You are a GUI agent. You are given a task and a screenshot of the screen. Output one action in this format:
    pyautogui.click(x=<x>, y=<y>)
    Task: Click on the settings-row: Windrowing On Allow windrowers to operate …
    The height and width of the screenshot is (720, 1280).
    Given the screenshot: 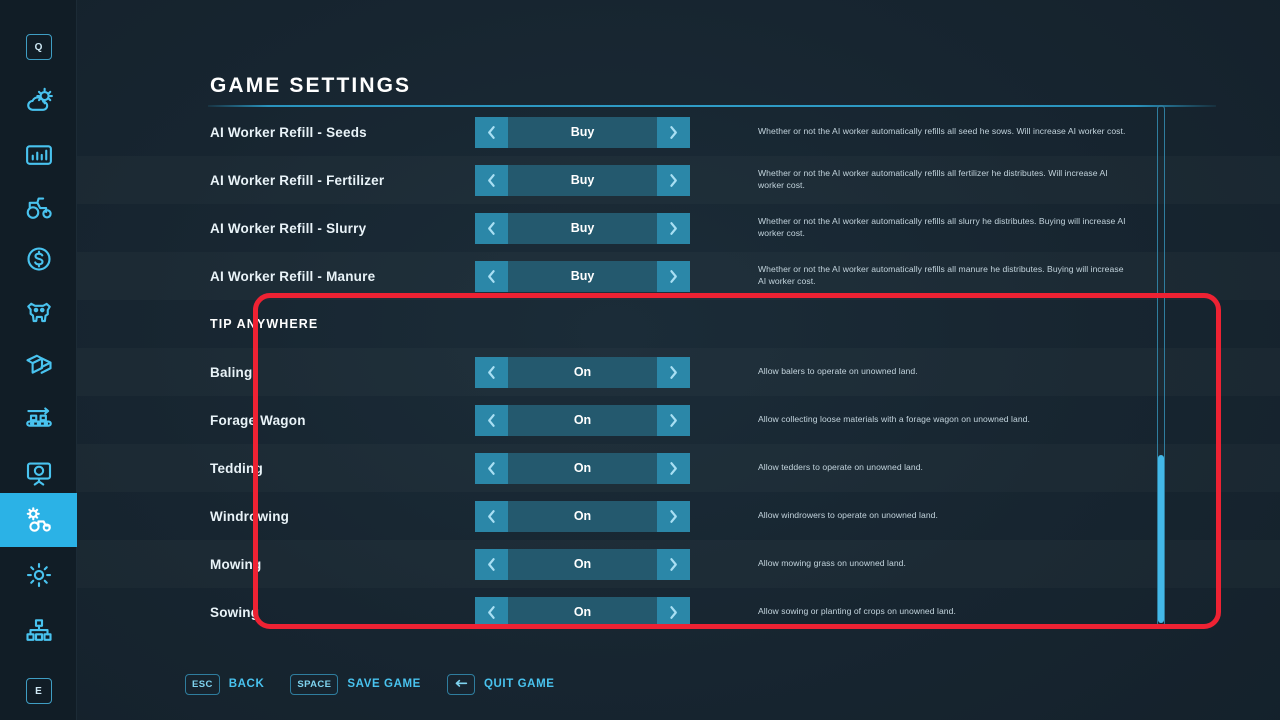 What is the action you would take?
    pyautogui.click(x=678, y=516)
    